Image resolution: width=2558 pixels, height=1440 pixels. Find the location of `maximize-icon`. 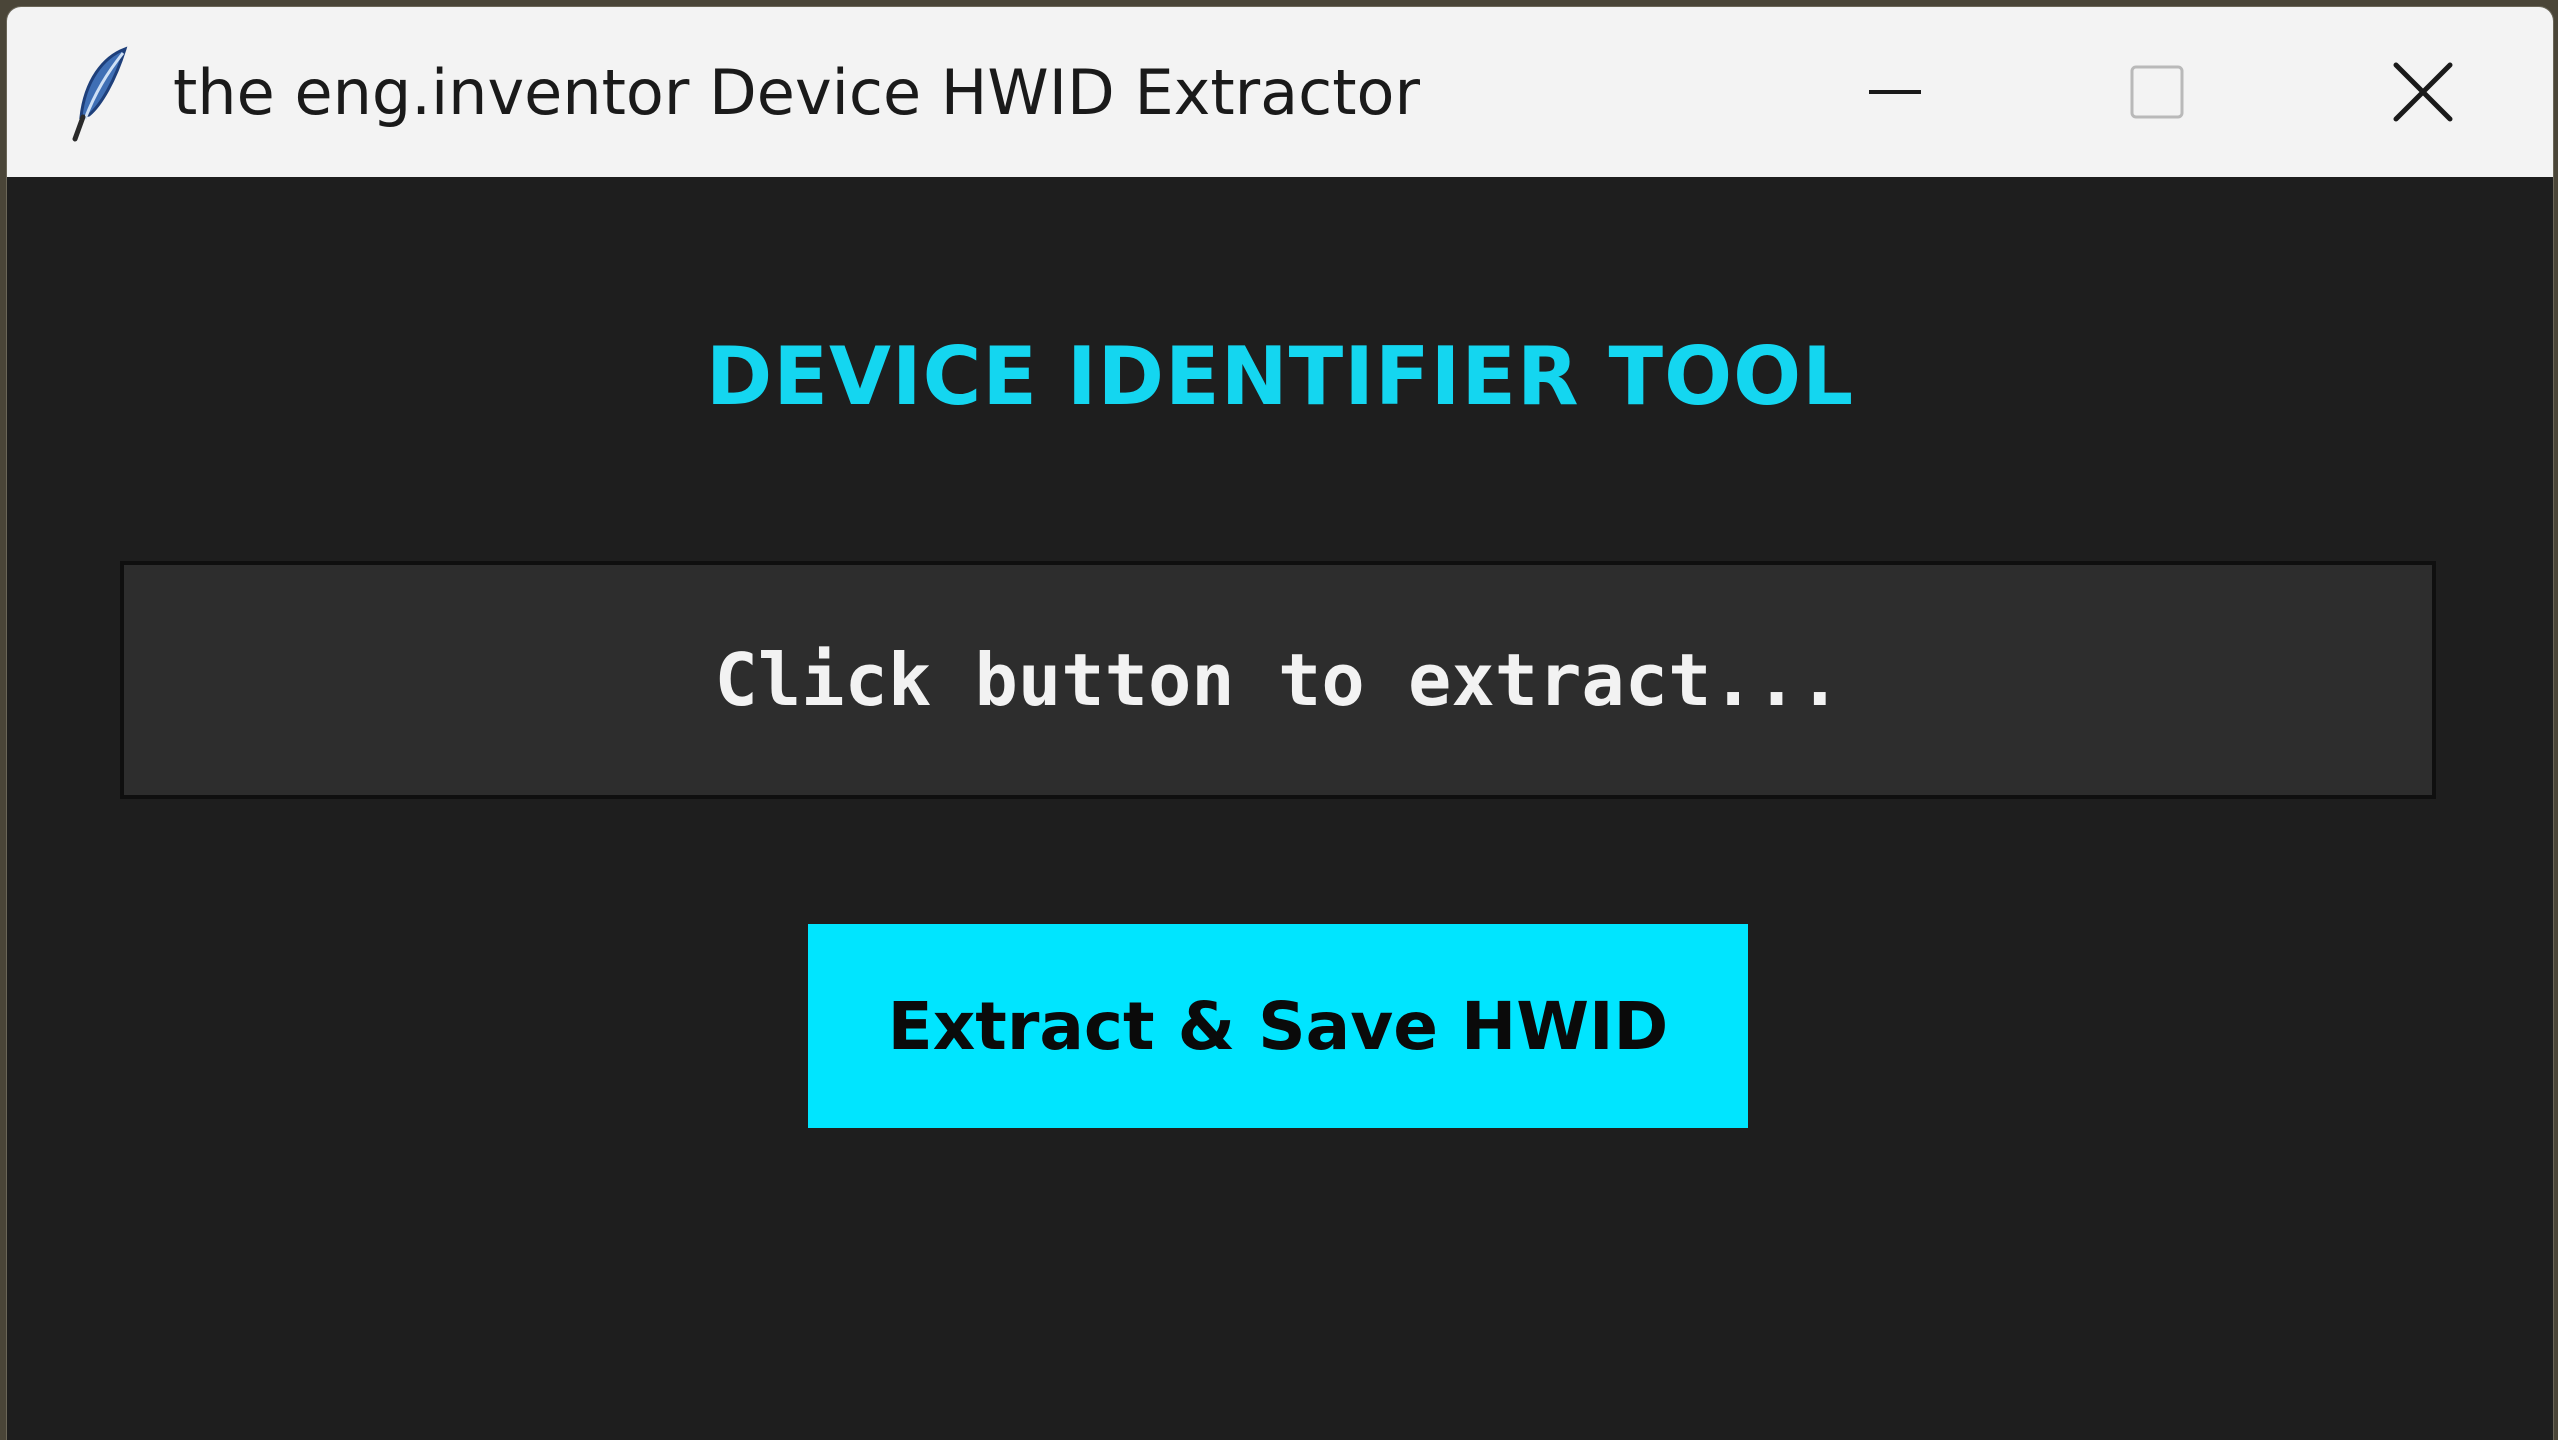

maximize-icon is located at coordinates (2157, 92).